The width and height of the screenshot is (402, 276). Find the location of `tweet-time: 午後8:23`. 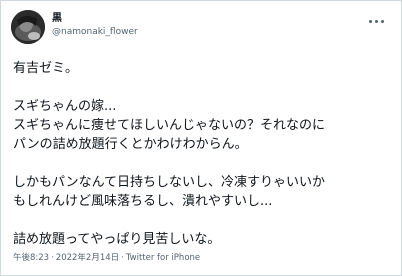

tweet-time: 午後8:23 is located at coordinates (31, 258).